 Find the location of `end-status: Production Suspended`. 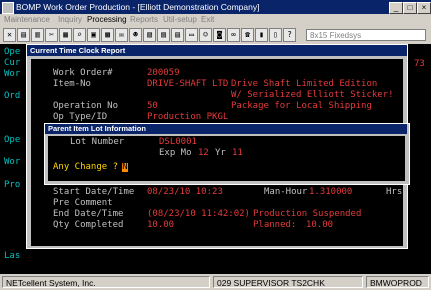

end-status: Production Suspended is located at coordinates (307, 214).